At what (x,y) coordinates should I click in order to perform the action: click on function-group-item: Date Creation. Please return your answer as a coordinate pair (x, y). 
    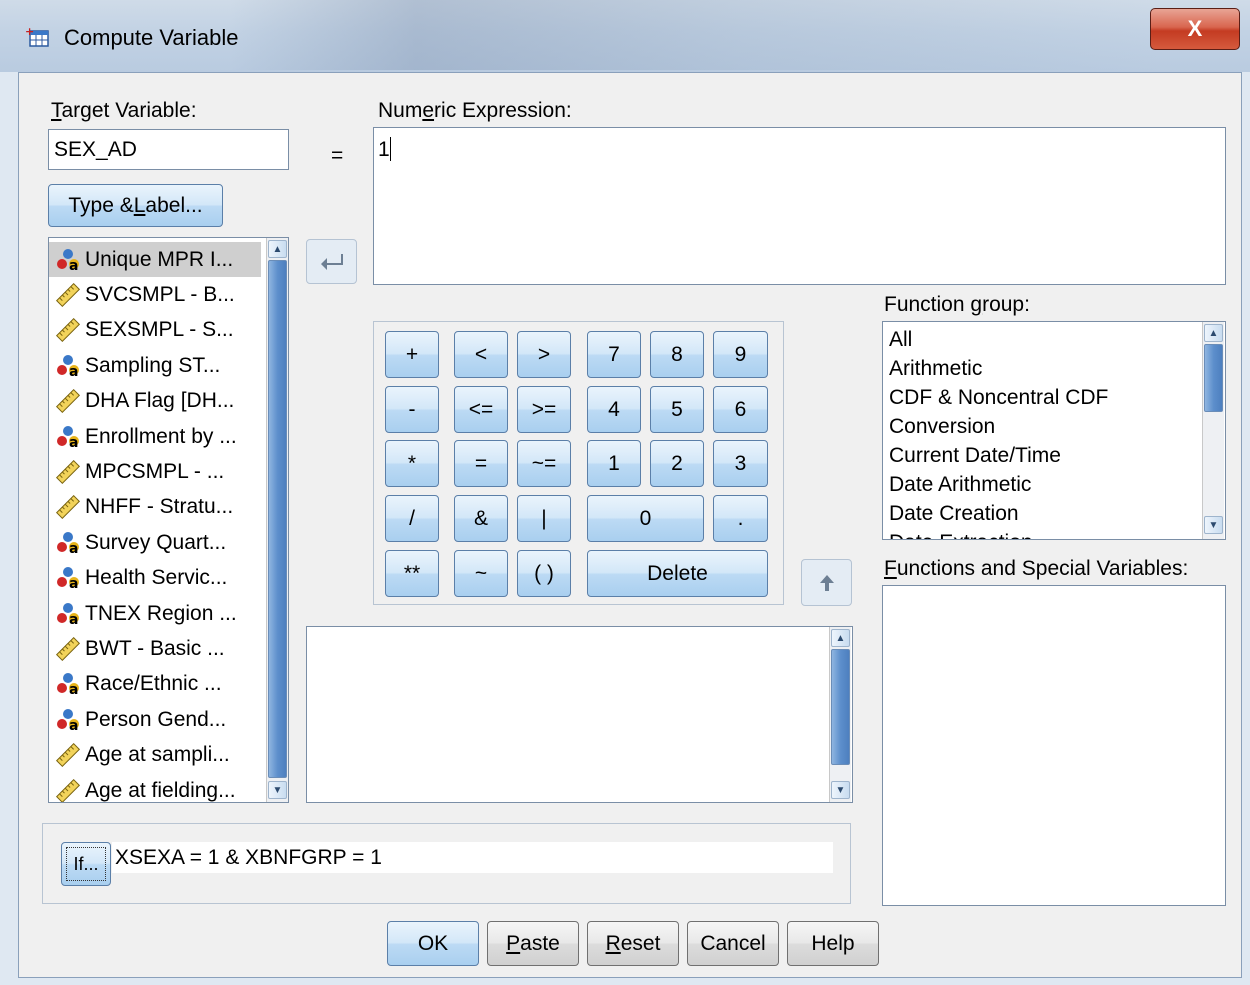
    Looking at the image, I should click on (1039, 513).